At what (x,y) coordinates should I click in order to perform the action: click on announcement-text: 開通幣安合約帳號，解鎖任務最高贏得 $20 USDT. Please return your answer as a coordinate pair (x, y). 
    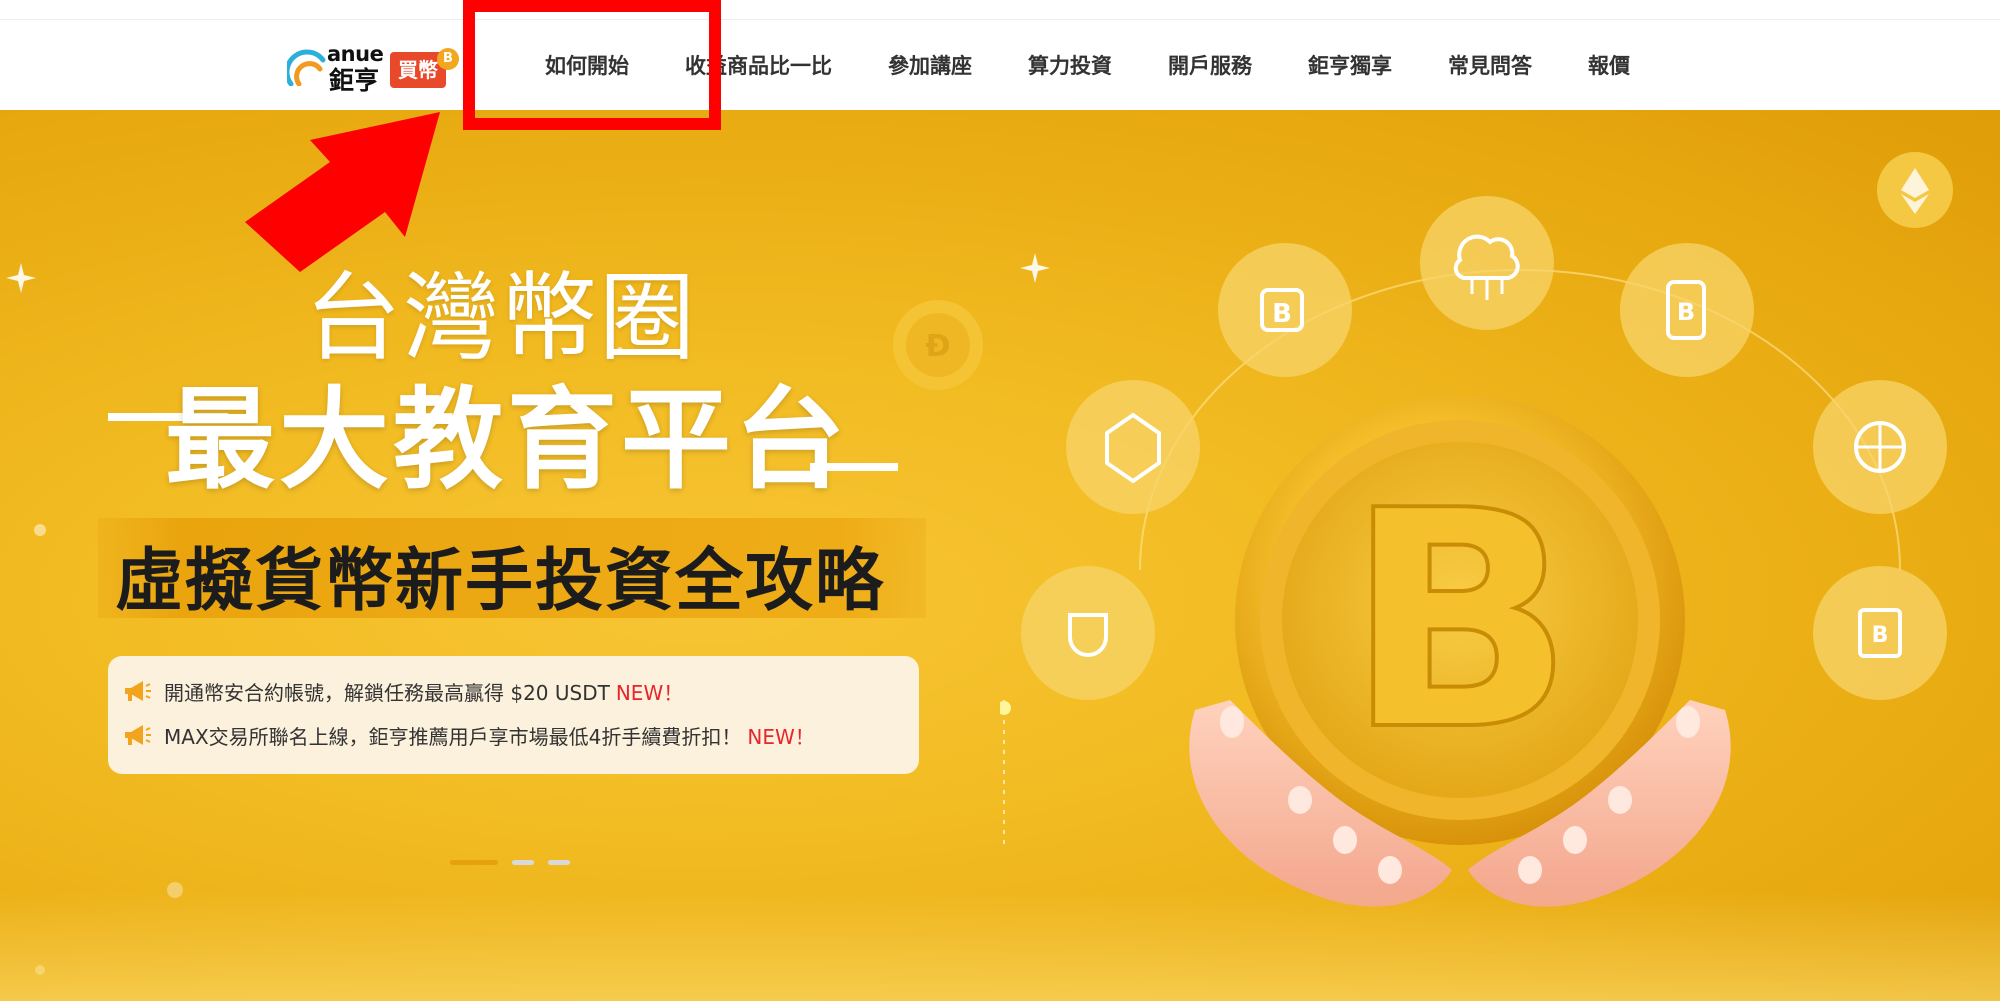
    Looking at the image, I should click on (387, 692).